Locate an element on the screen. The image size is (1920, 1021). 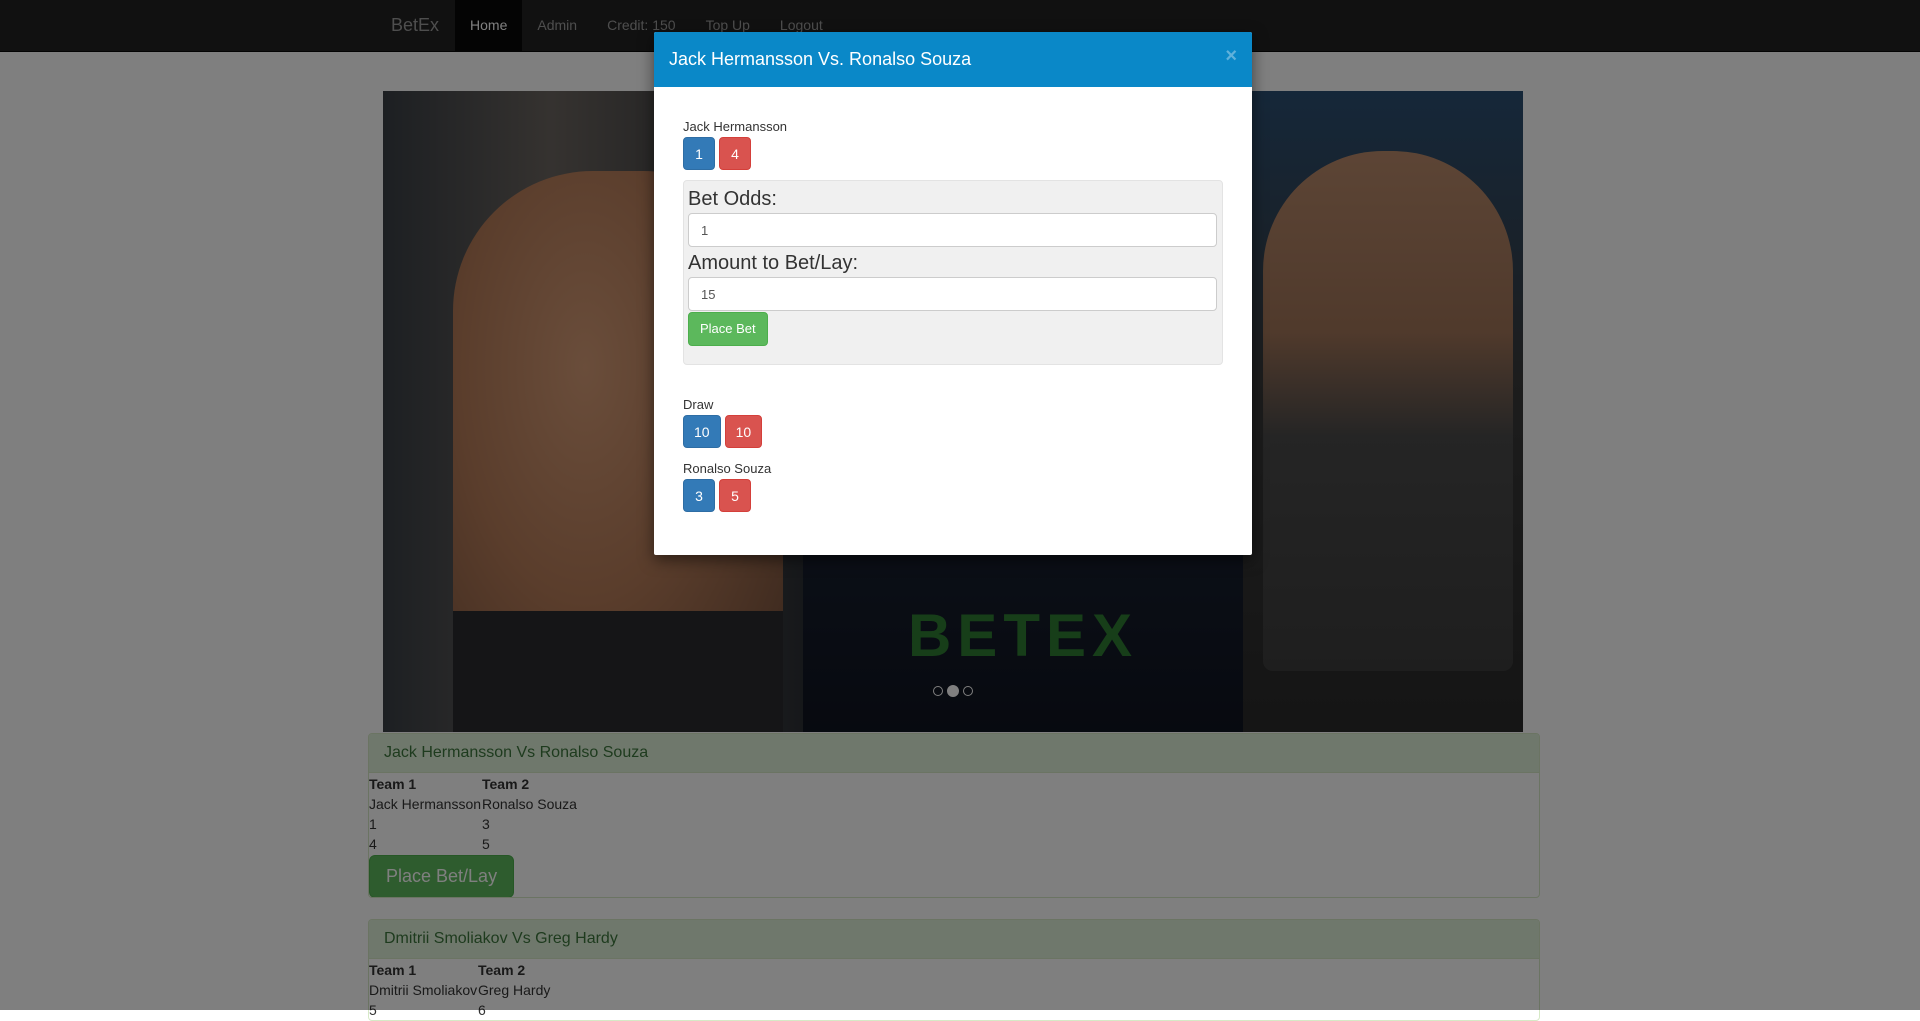
modal-title: Jack Hermansson Vs. Ronalso Souza is located at coordinates (820, 59).